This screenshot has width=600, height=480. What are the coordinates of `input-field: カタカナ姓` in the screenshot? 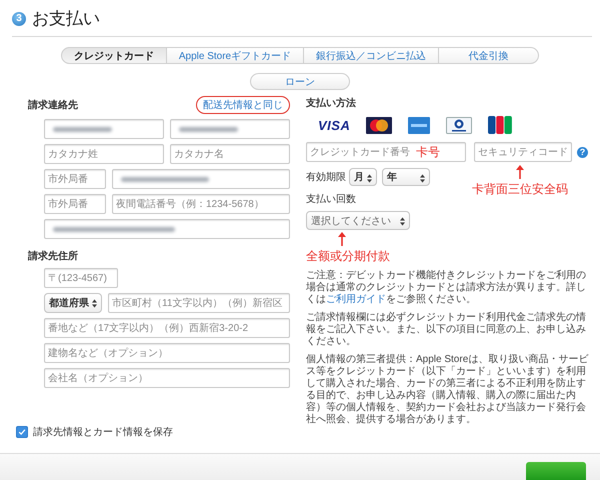 It's located at (104, 154).